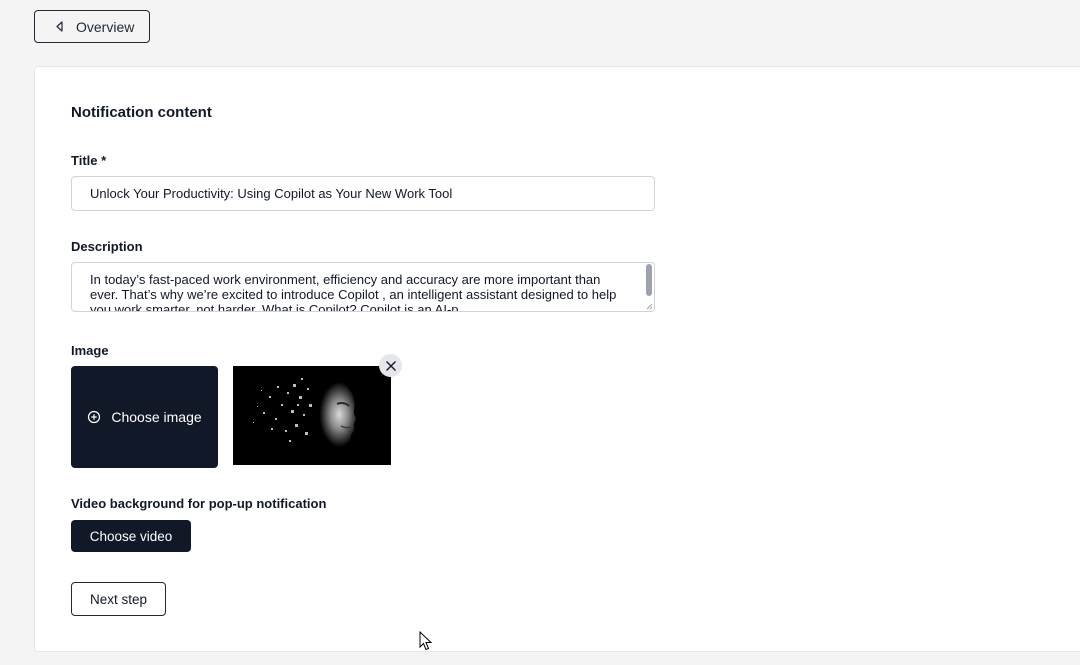  Describe the element at coordinates (649, 280) in the screenshot. I see `description-scrollbar` at that location.